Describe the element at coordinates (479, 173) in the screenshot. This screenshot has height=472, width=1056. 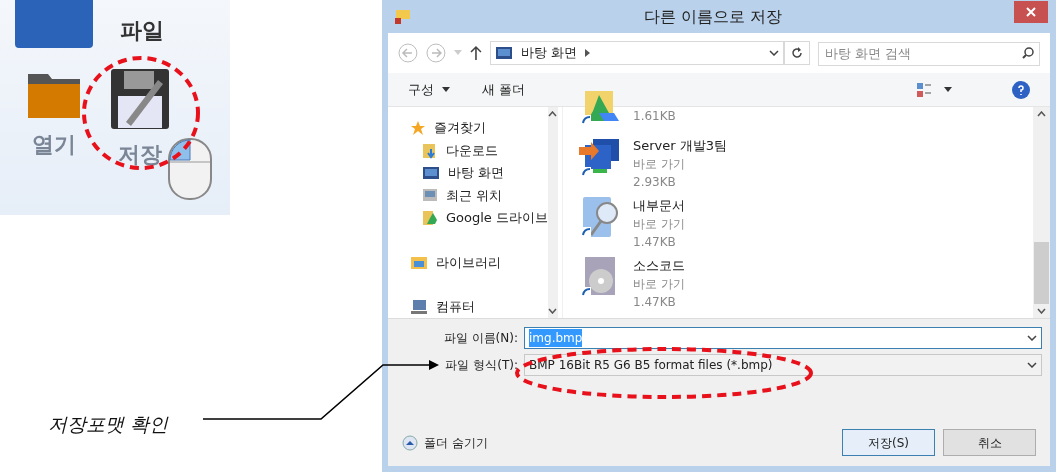
I see `nav-item: 바탕 화면` at that location.